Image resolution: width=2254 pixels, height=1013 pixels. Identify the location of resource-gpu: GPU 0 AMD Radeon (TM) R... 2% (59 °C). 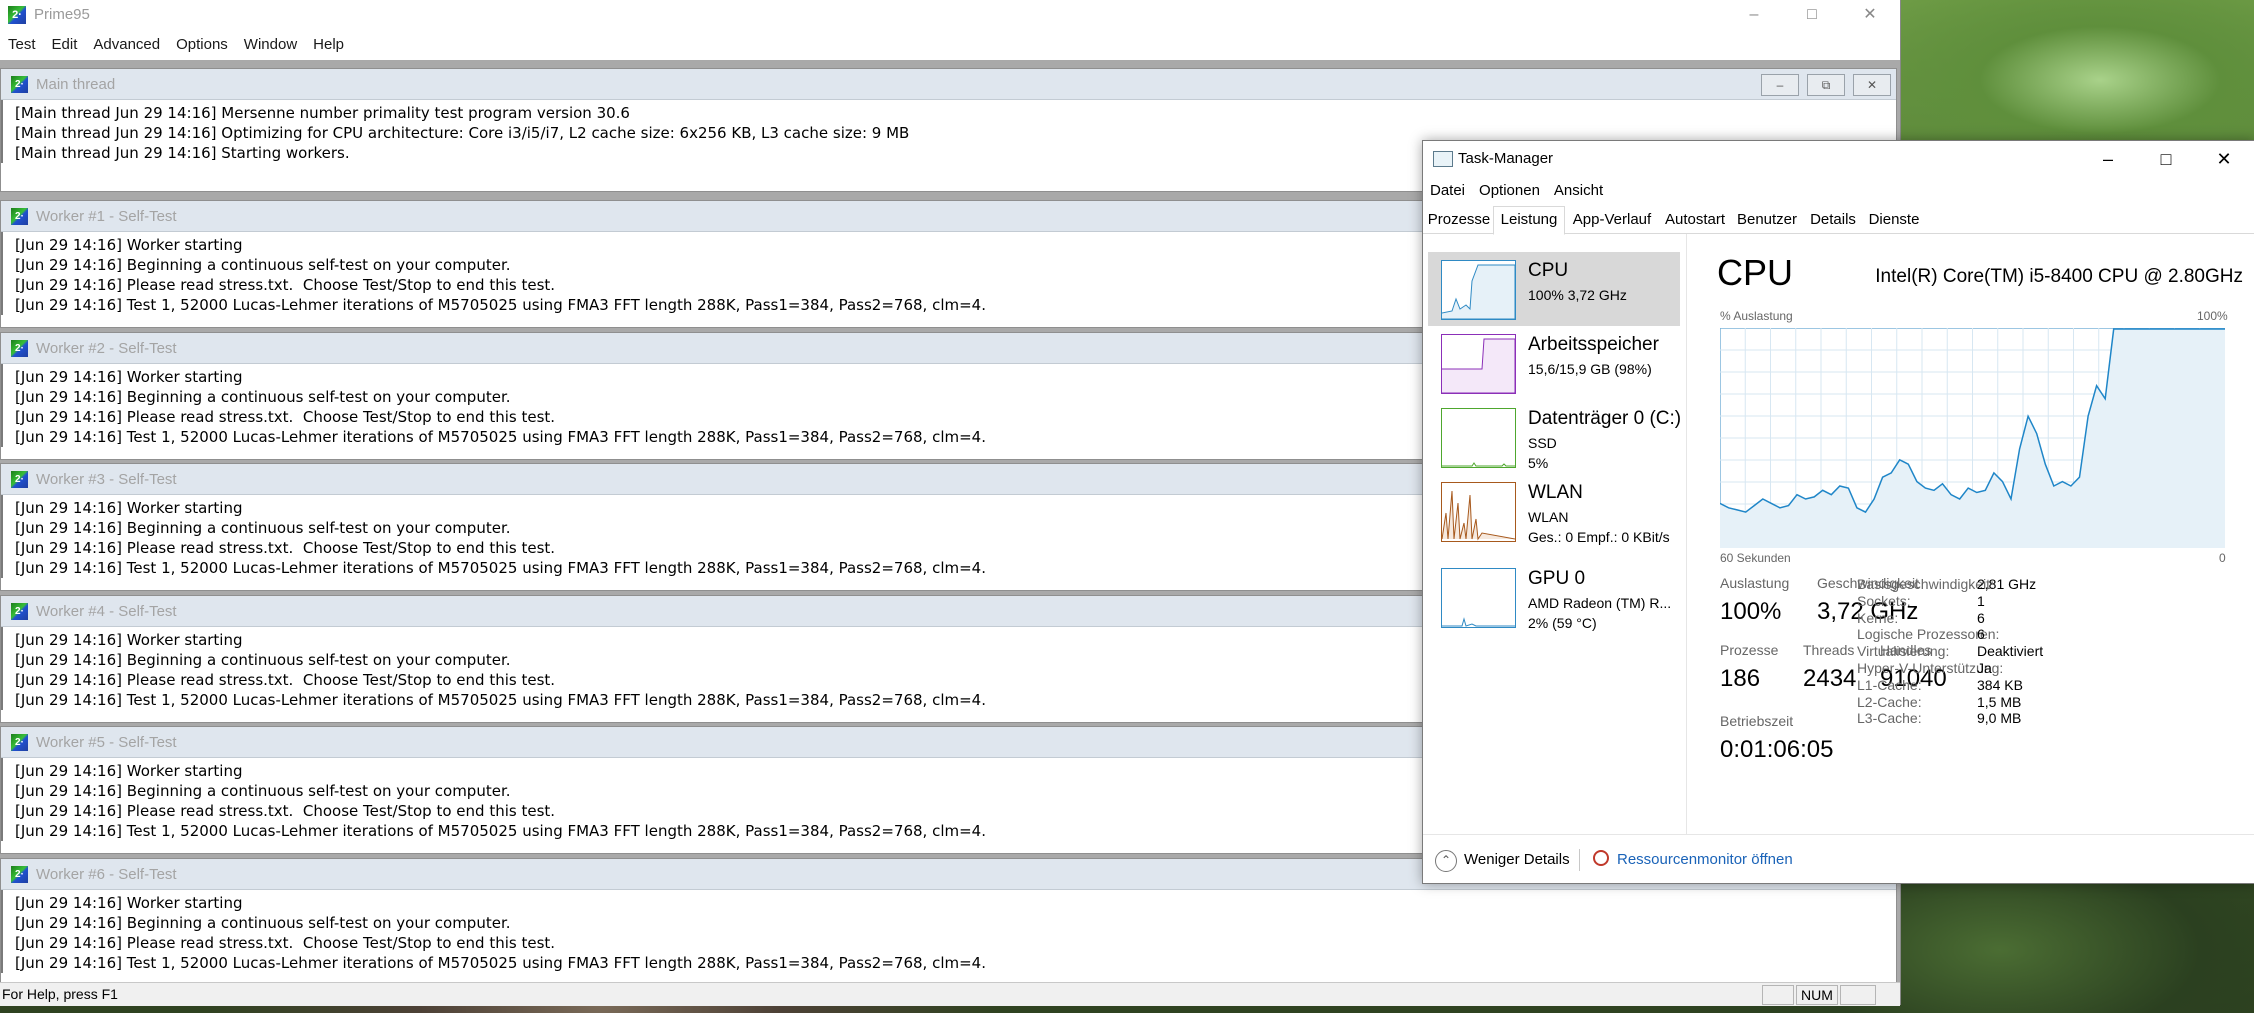
(1554, 597).